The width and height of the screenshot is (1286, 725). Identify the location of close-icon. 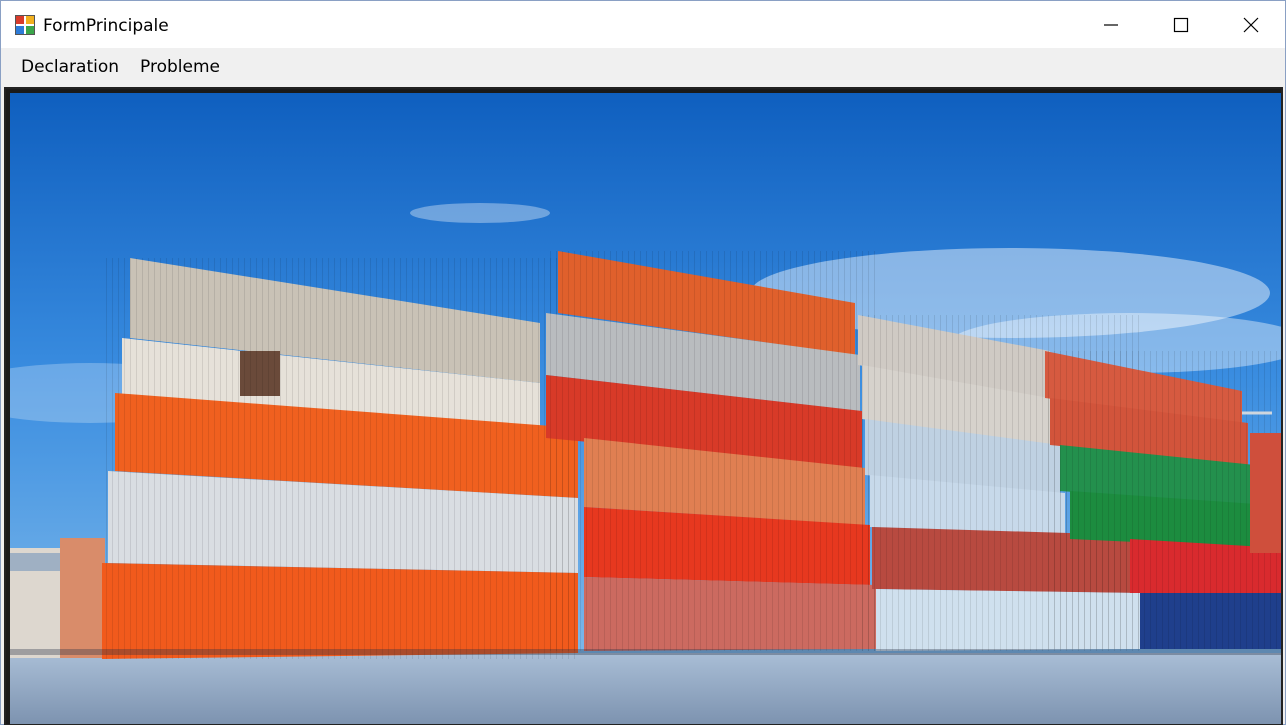
(1251, 25).